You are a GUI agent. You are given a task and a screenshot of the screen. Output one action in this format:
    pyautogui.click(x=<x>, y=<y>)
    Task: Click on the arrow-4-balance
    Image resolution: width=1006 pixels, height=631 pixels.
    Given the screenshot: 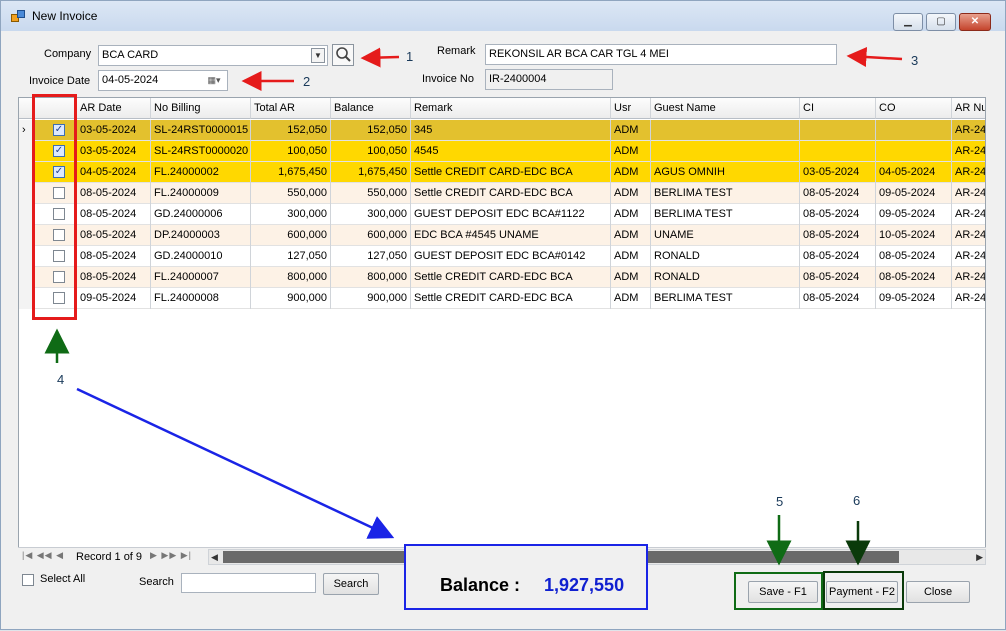 What is the action you would take?
    pyautogui.click(x=235, y=463)
    